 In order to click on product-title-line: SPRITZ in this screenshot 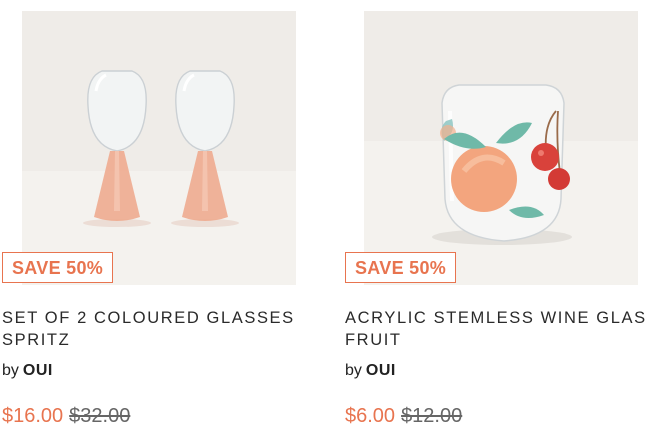, I will do `click(152, 340)`.